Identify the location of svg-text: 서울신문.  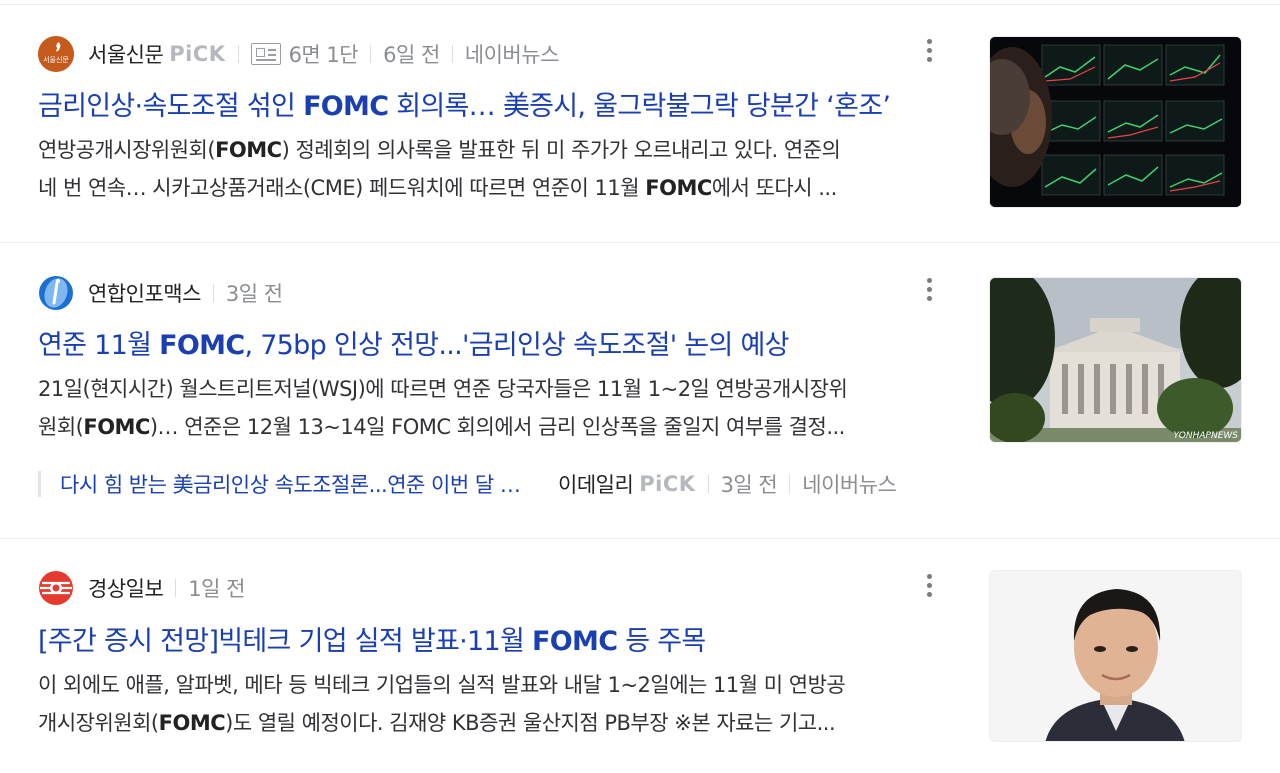
(56, 59).